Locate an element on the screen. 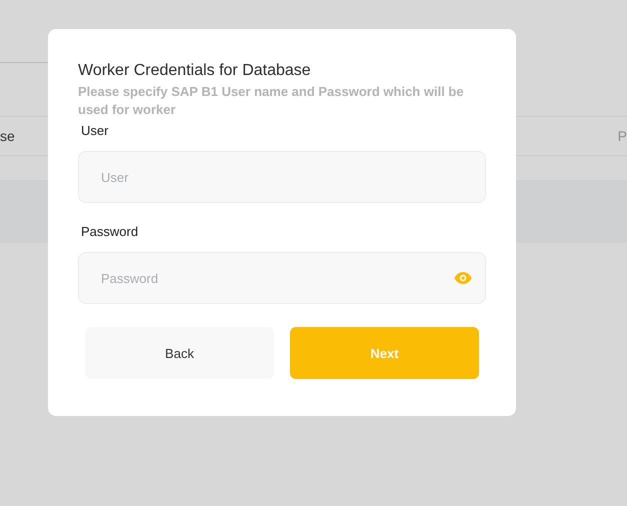 The image size is (627, 506). back-button: Back is located at coordinates (179, 353).